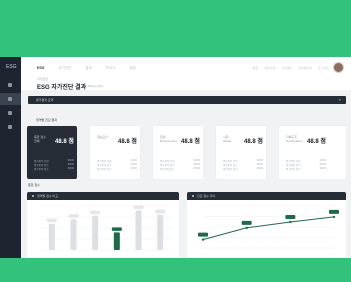  Describe the element at coordinates (37, 141) in the screenshot. I see `card-area-sub: 전체` at that location.